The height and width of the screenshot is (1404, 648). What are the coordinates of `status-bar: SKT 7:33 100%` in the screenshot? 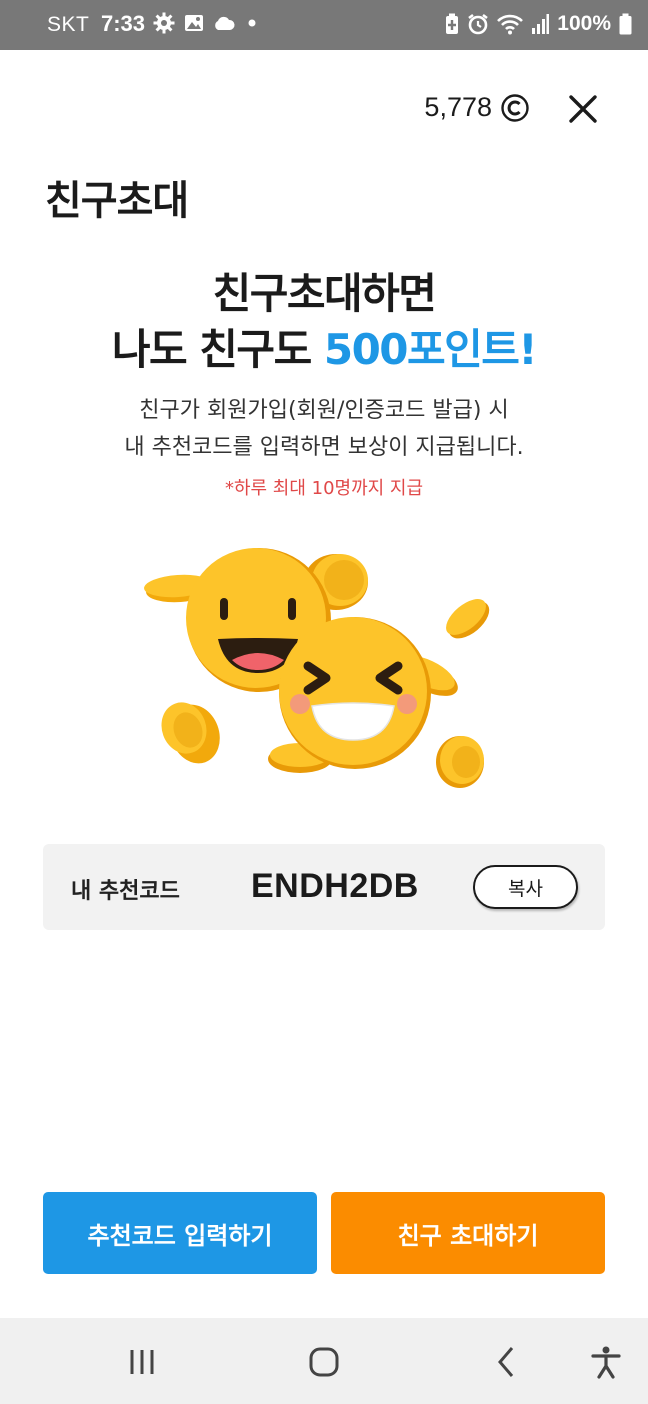 It's located at (324, 25).